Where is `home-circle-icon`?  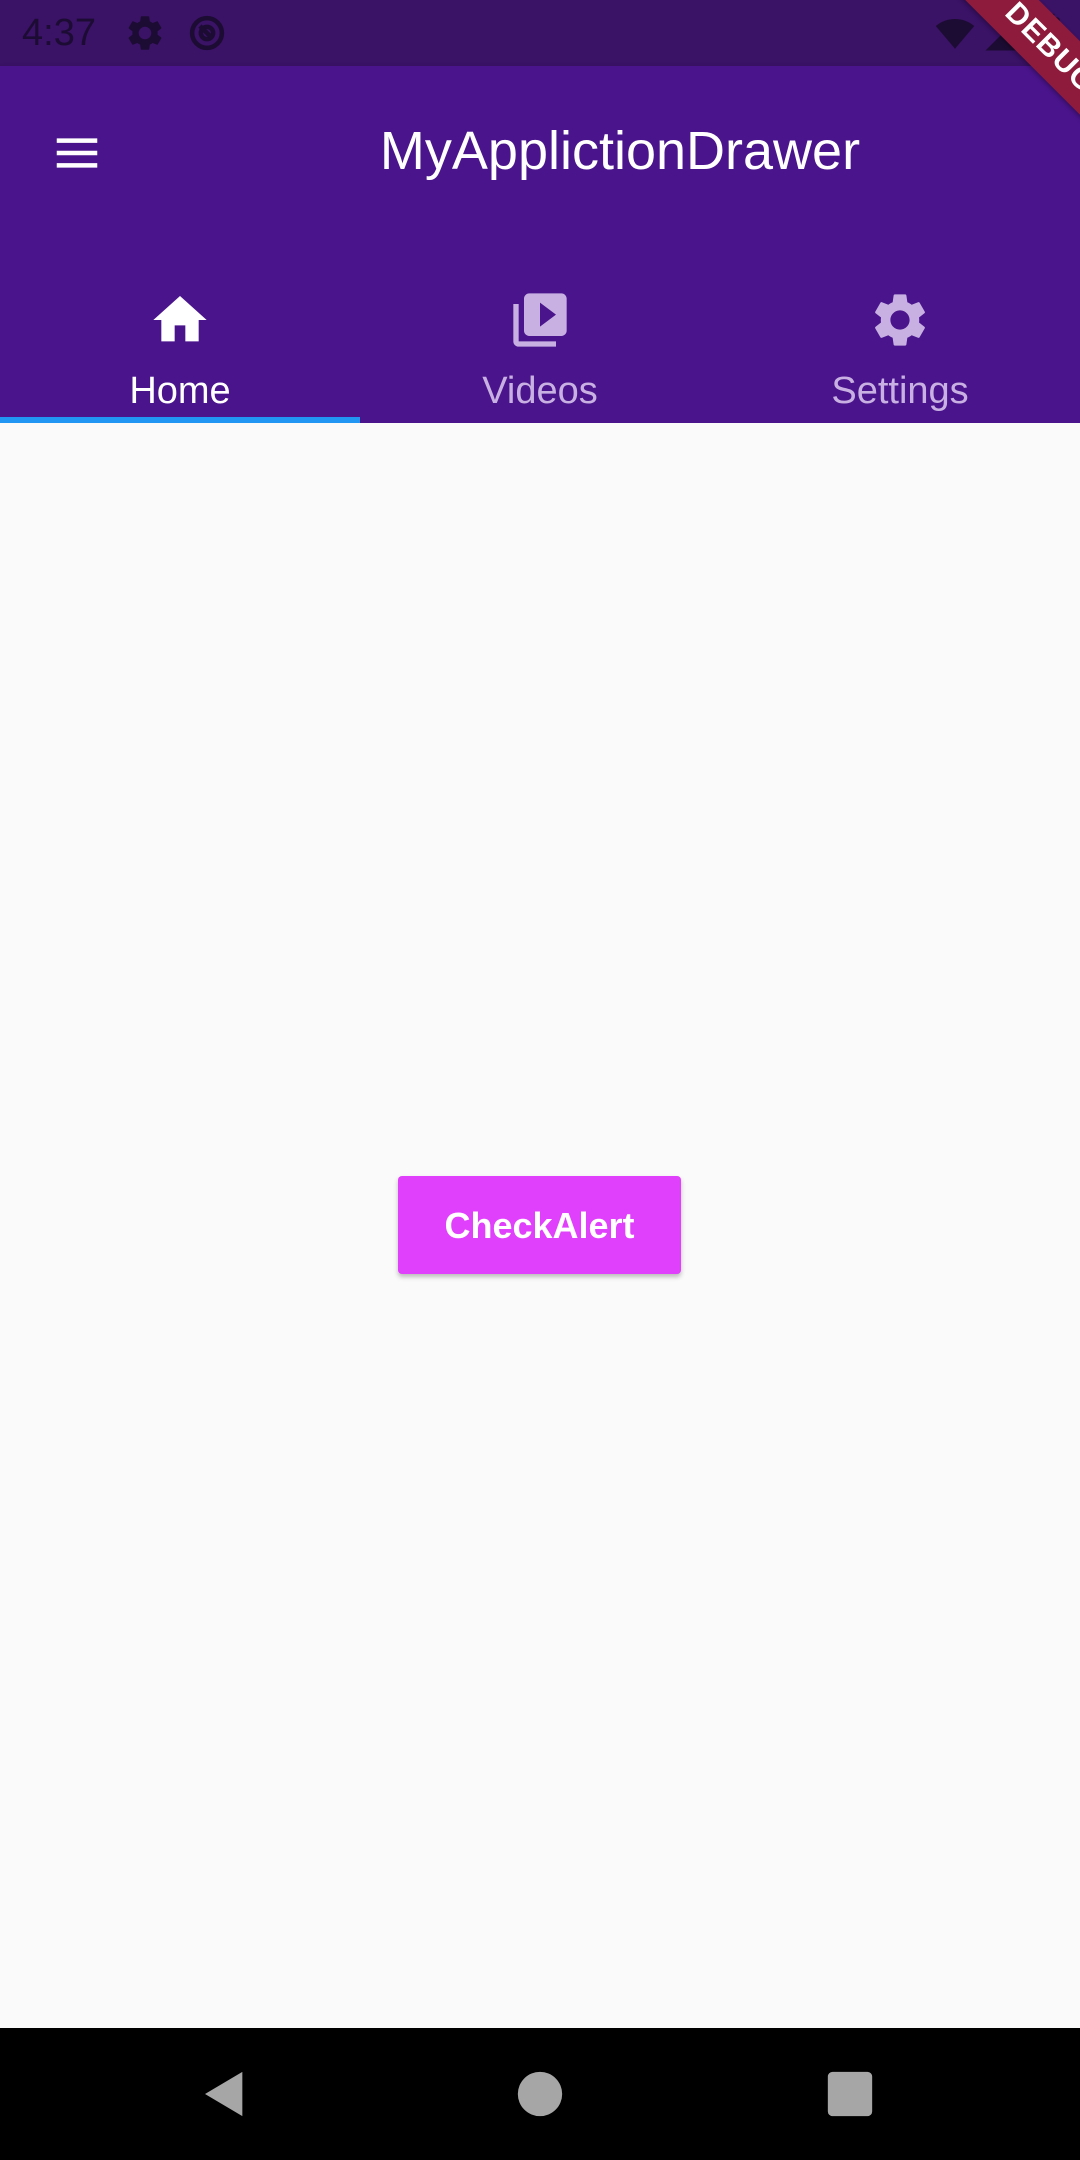
home-circle-icon is located at coordinates (540, 2094).